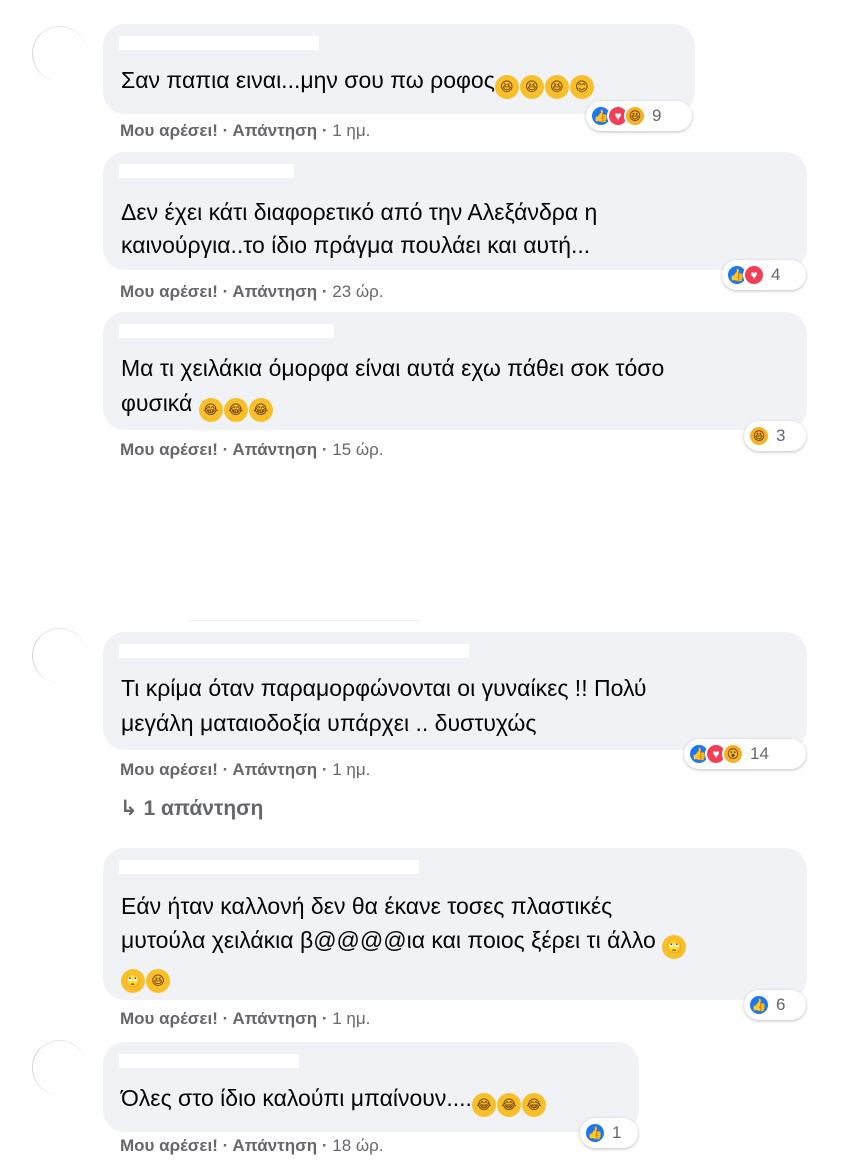 The image size is (860, 1161). Describe the element at coordinates (357, 291) in the screenshot. I see `timestamp: 23 ώρ.` at that location.